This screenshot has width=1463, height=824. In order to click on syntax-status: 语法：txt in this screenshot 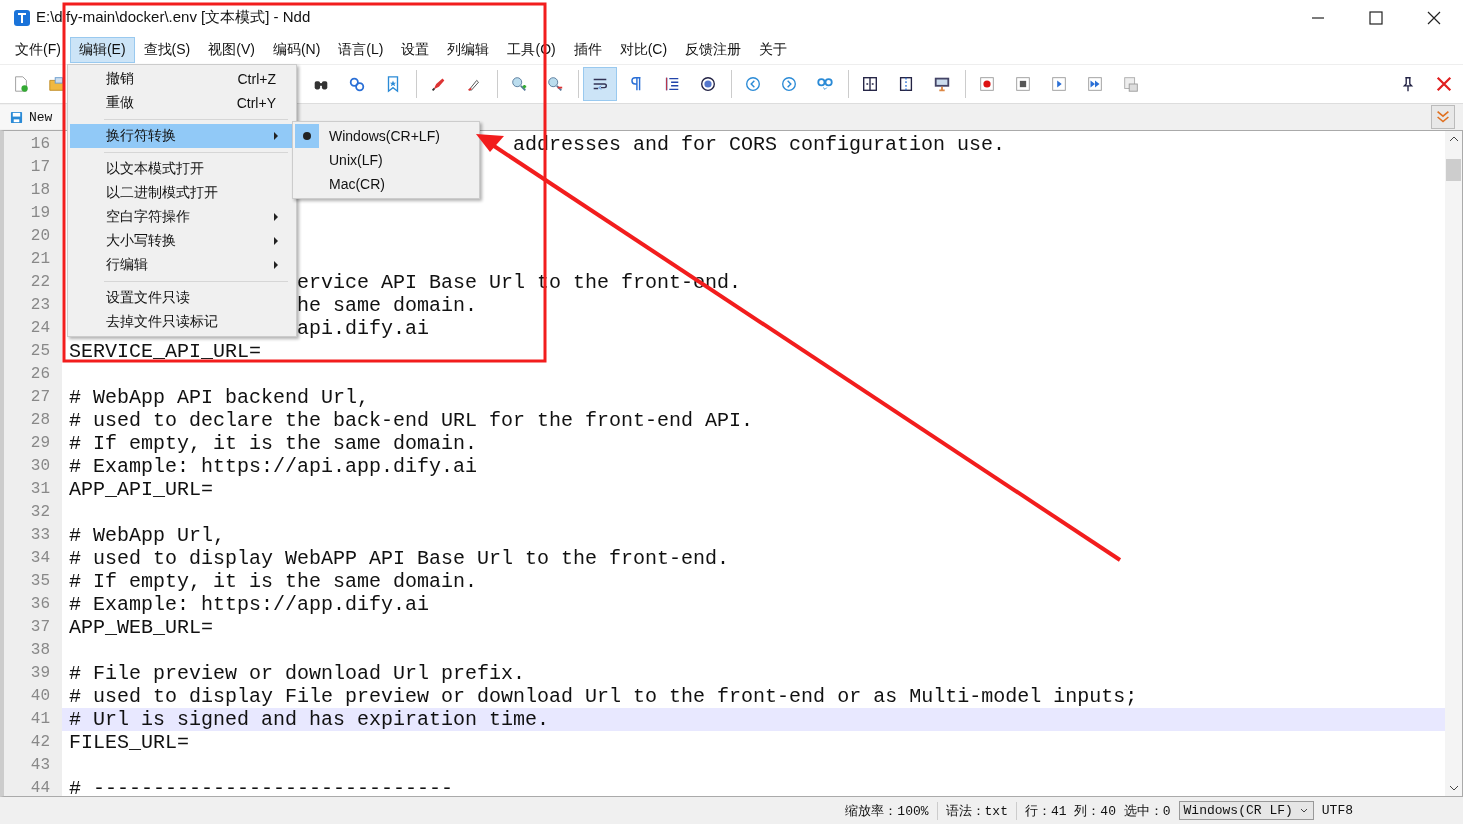, I will do `click(977, 810)`.